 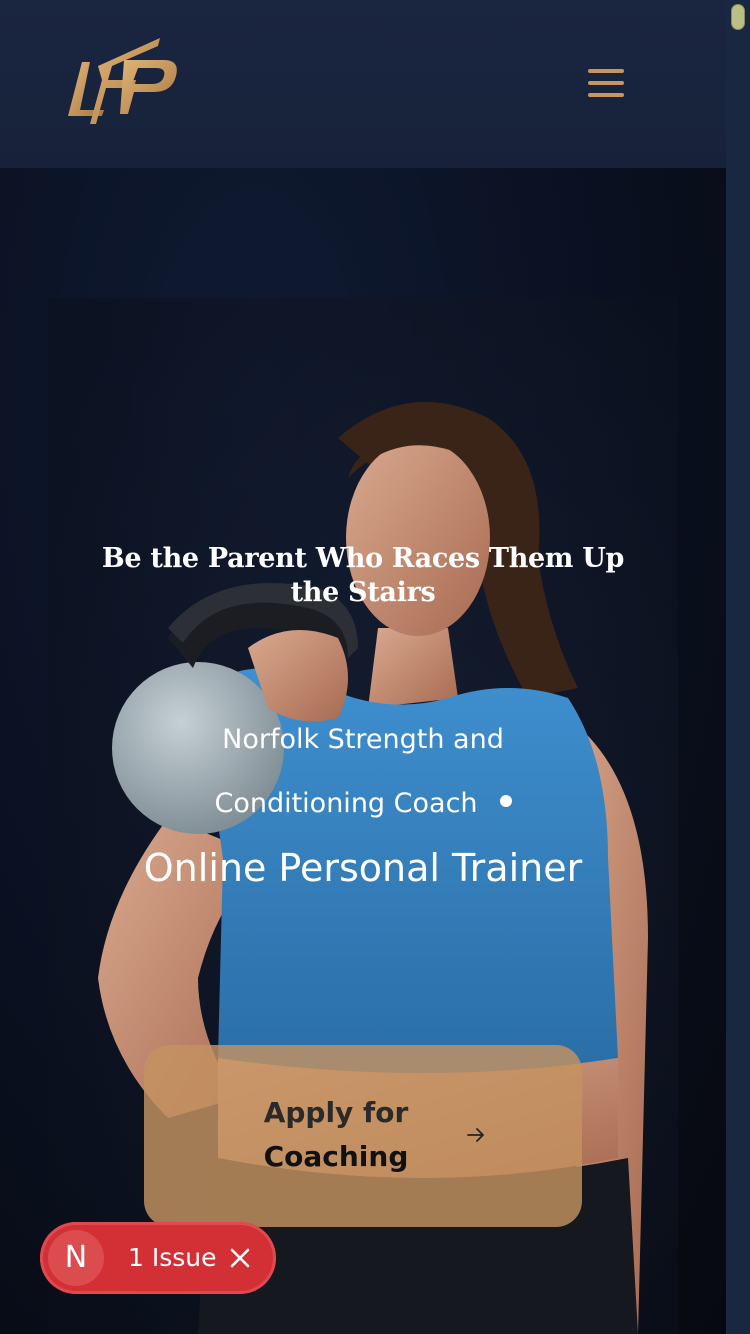 I want to click on apply-for-coaching-button: Apply for Coaching, so click(x=363, y=1136).